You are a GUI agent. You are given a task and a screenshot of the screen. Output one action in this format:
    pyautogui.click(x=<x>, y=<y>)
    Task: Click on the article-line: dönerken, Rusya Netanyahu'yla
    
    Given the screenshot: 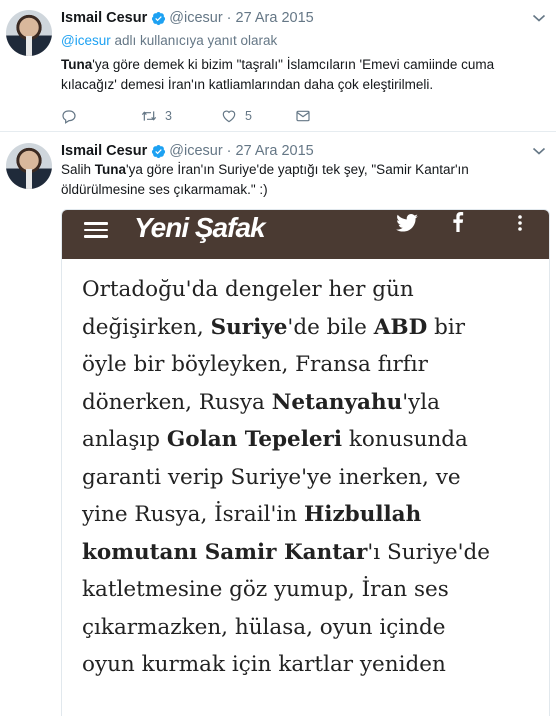 What is the action you would take?
    pyautogui.click(x=312, y=403)
    